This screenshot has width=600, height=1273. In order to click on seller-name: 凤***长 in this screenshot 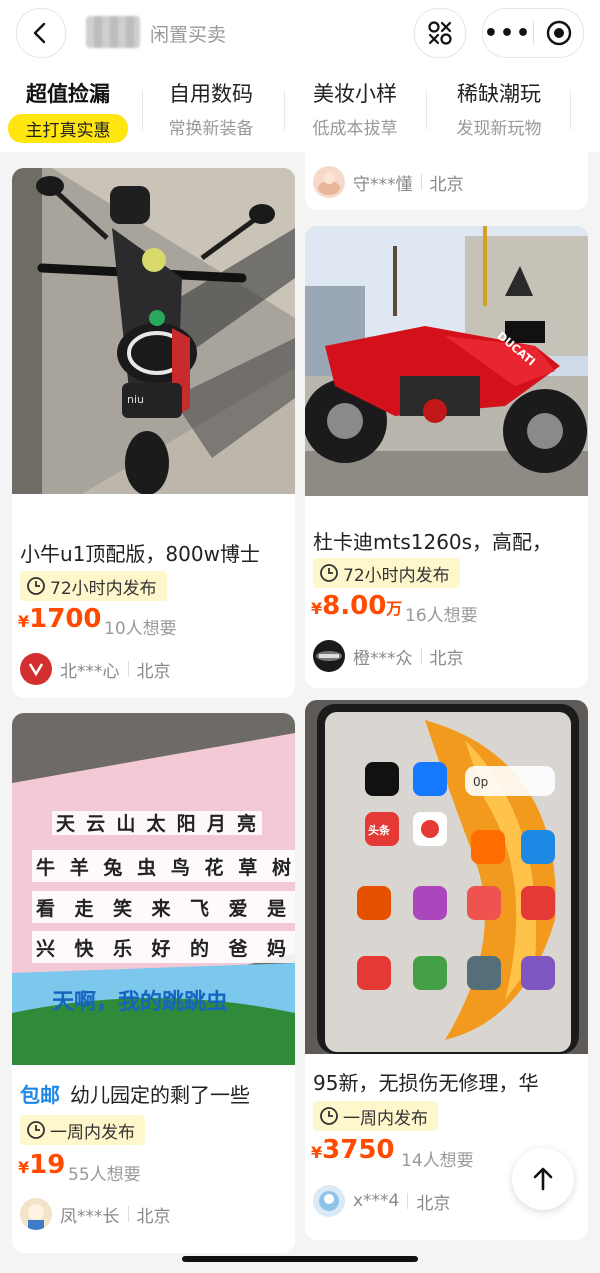, I will do `click(90, 1216)`.